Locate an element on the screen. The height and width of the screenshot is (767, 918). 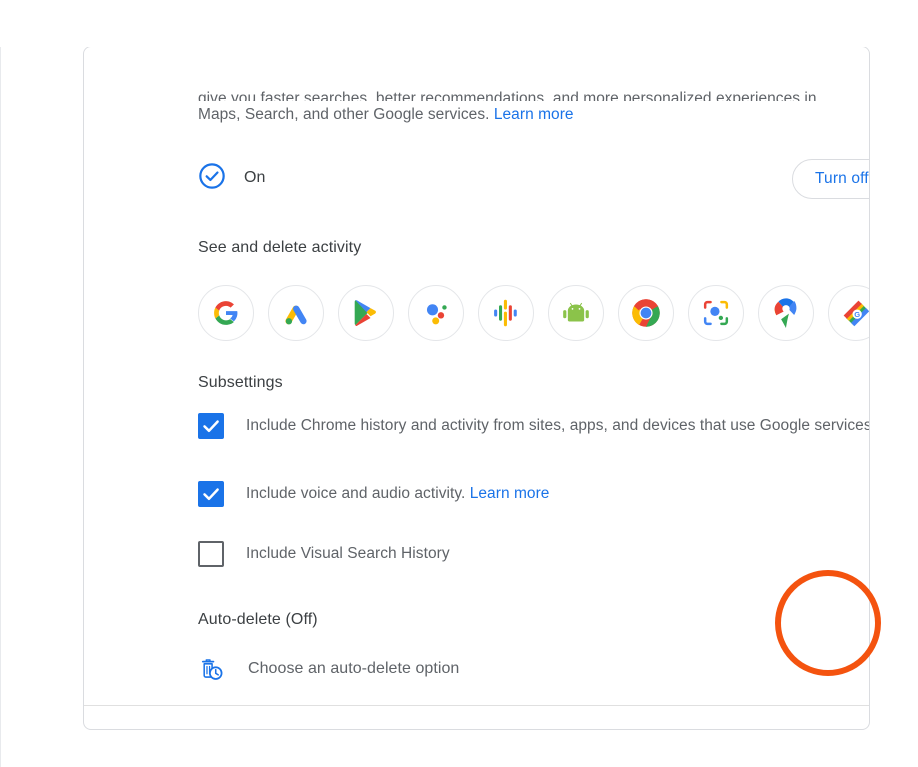
google-podcasts-icon is located at coordinates (506, 313).